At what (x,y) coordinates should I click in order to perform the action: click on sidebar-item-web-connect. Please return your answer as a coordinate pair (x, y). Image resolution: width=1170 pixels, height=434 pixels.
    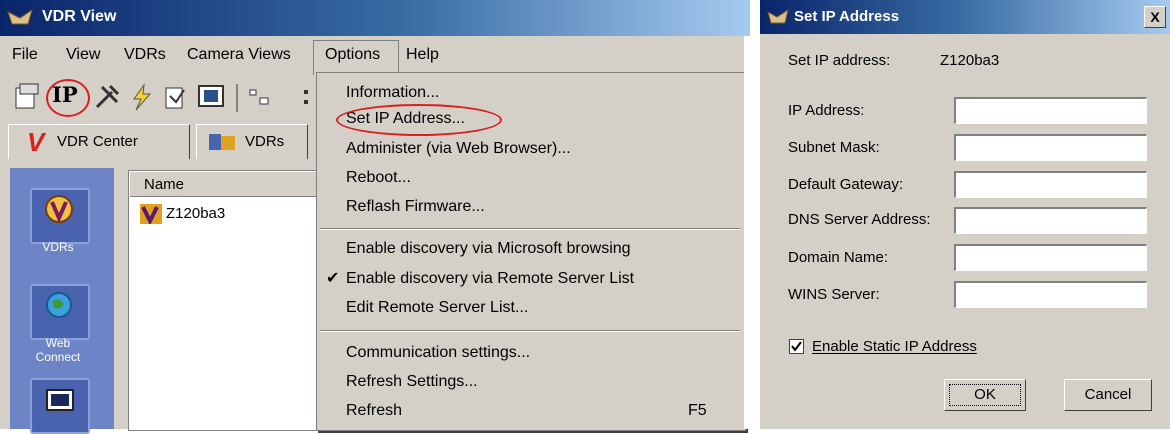
    Looking at the image, I should click on (60, 312).